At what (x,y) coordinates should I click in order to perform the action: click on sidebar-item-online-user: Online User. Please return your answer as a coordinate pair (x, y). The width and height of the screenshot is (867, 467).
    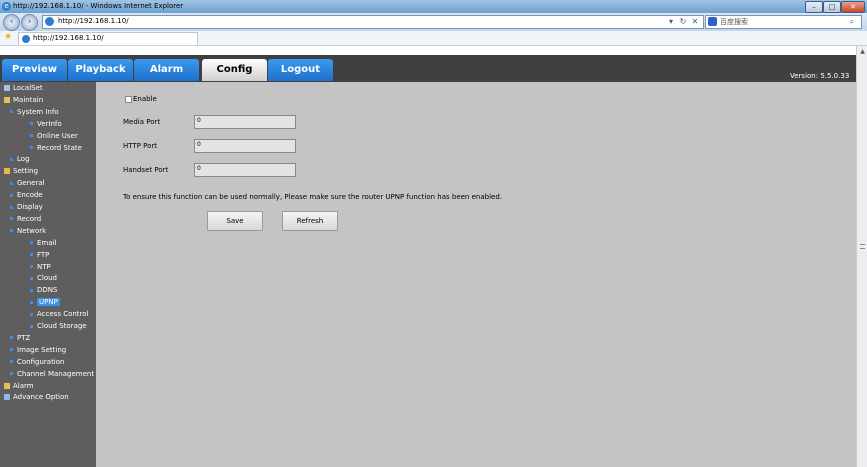
    Looking at the image, I should click on (54, 136).